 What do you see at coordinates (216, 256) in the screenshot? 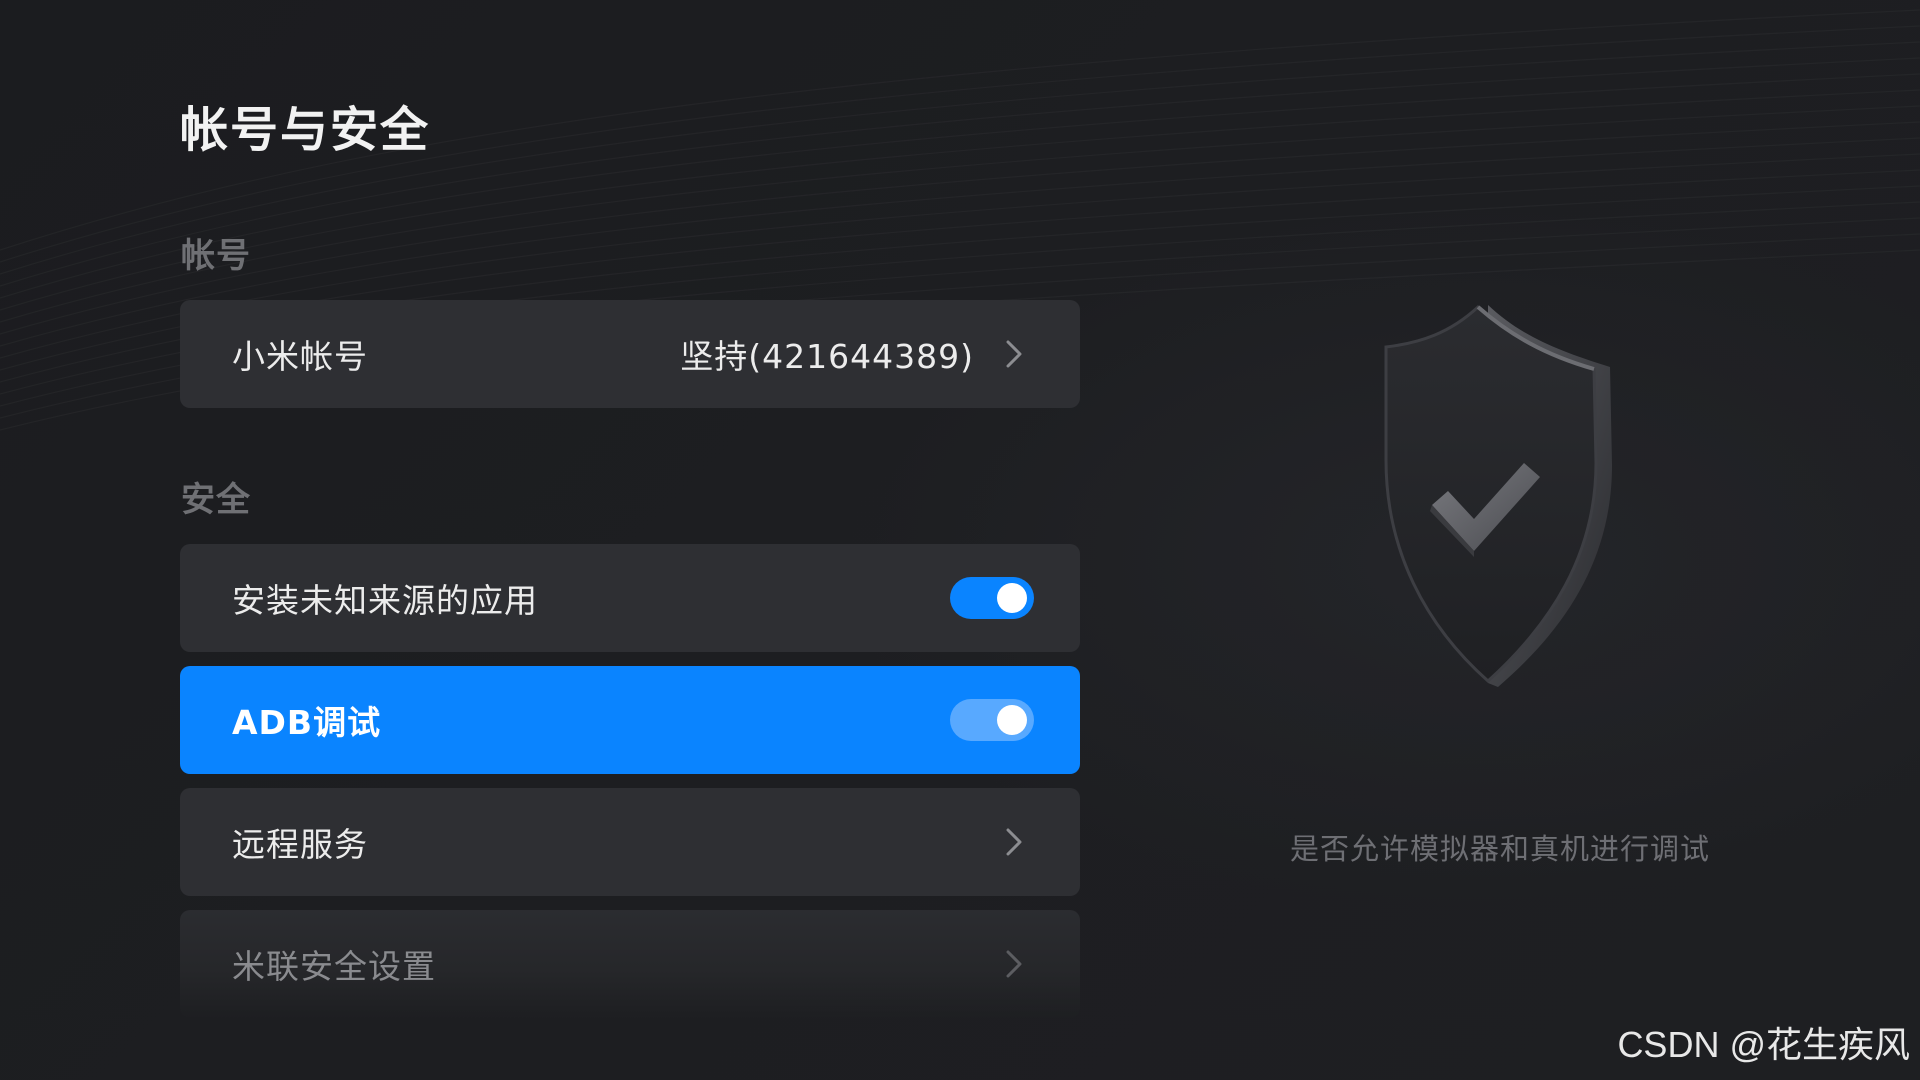
I see `section-label-account: 帐号` at bounding box center [216, 256].